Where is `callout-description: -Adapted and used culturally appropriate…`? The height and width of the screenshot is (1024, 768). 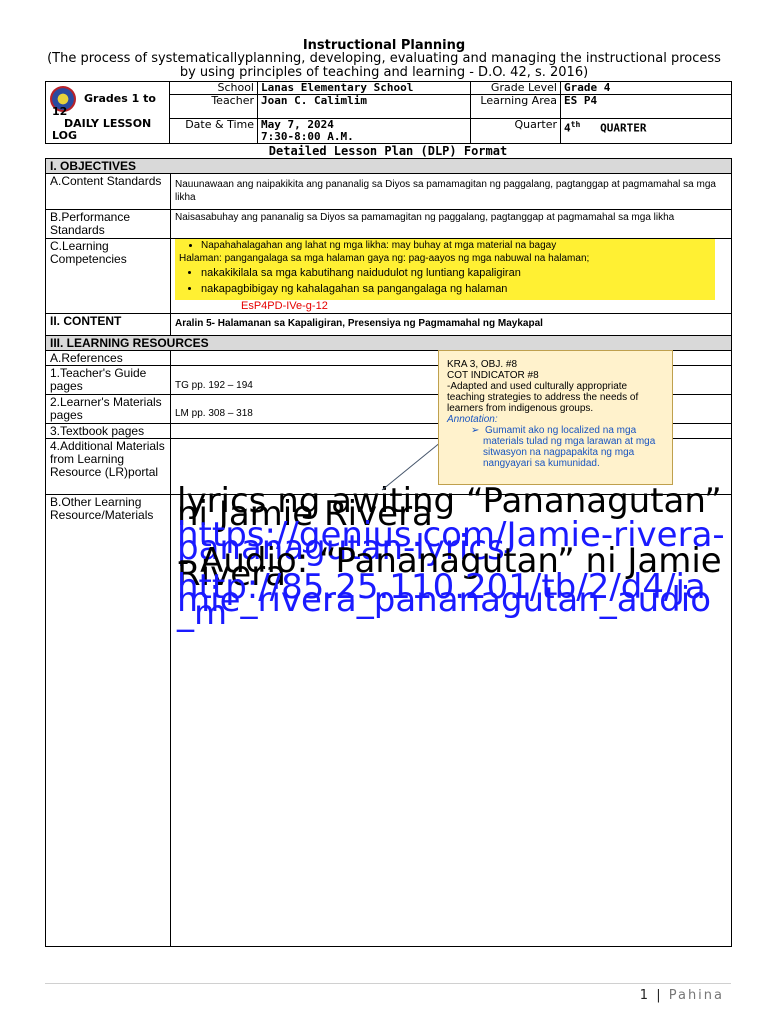 callout-description: -Adapted and used culturally appropriate… is located at coordinates (543, 397).